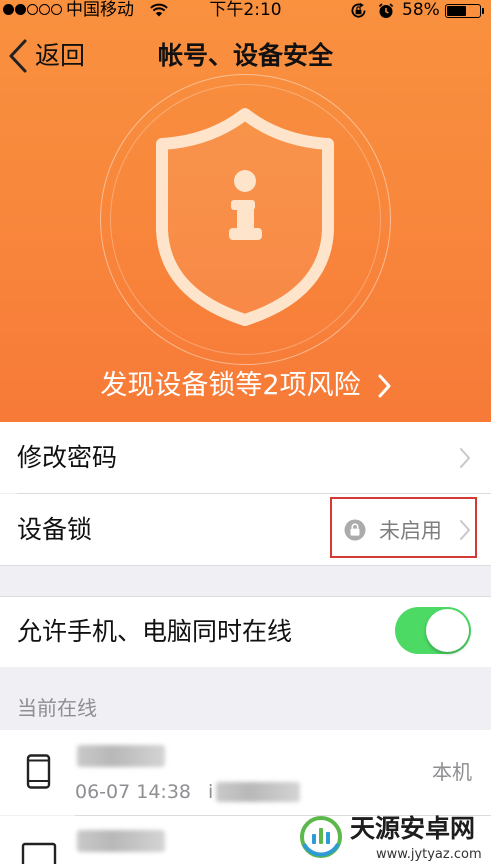  Describe the element at coordinates (403, 527) in the screenshot. I see `highlight-annotation` at that location.